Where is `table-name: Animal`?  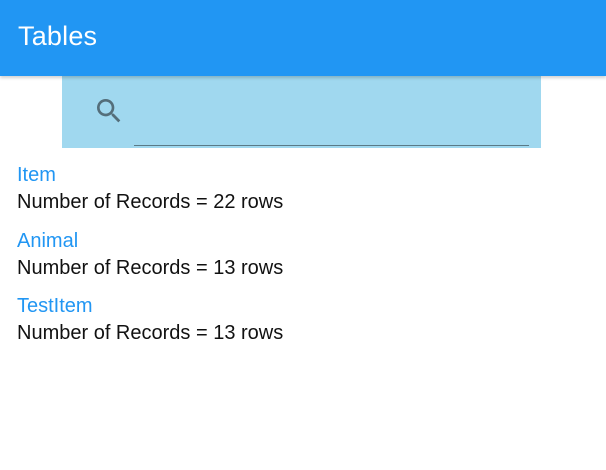 table-name: Animal is located at coordinates (297, 241).